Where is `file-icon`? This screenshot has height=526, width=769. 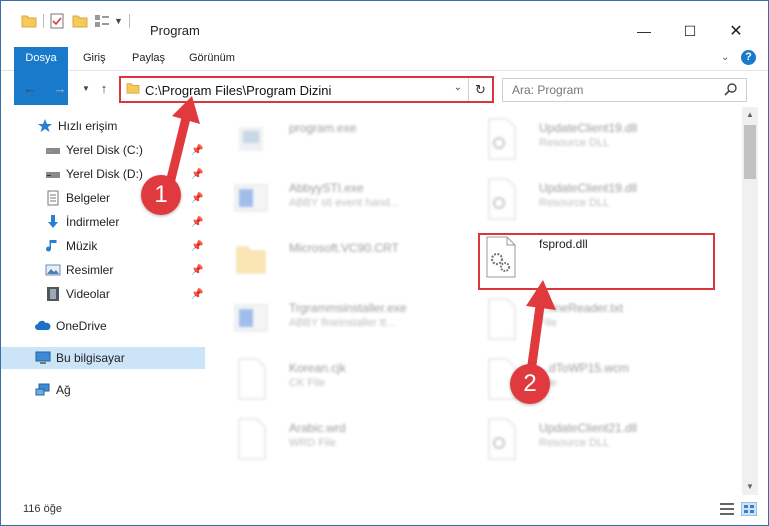 file-icon is located at coordinates (252, 379).